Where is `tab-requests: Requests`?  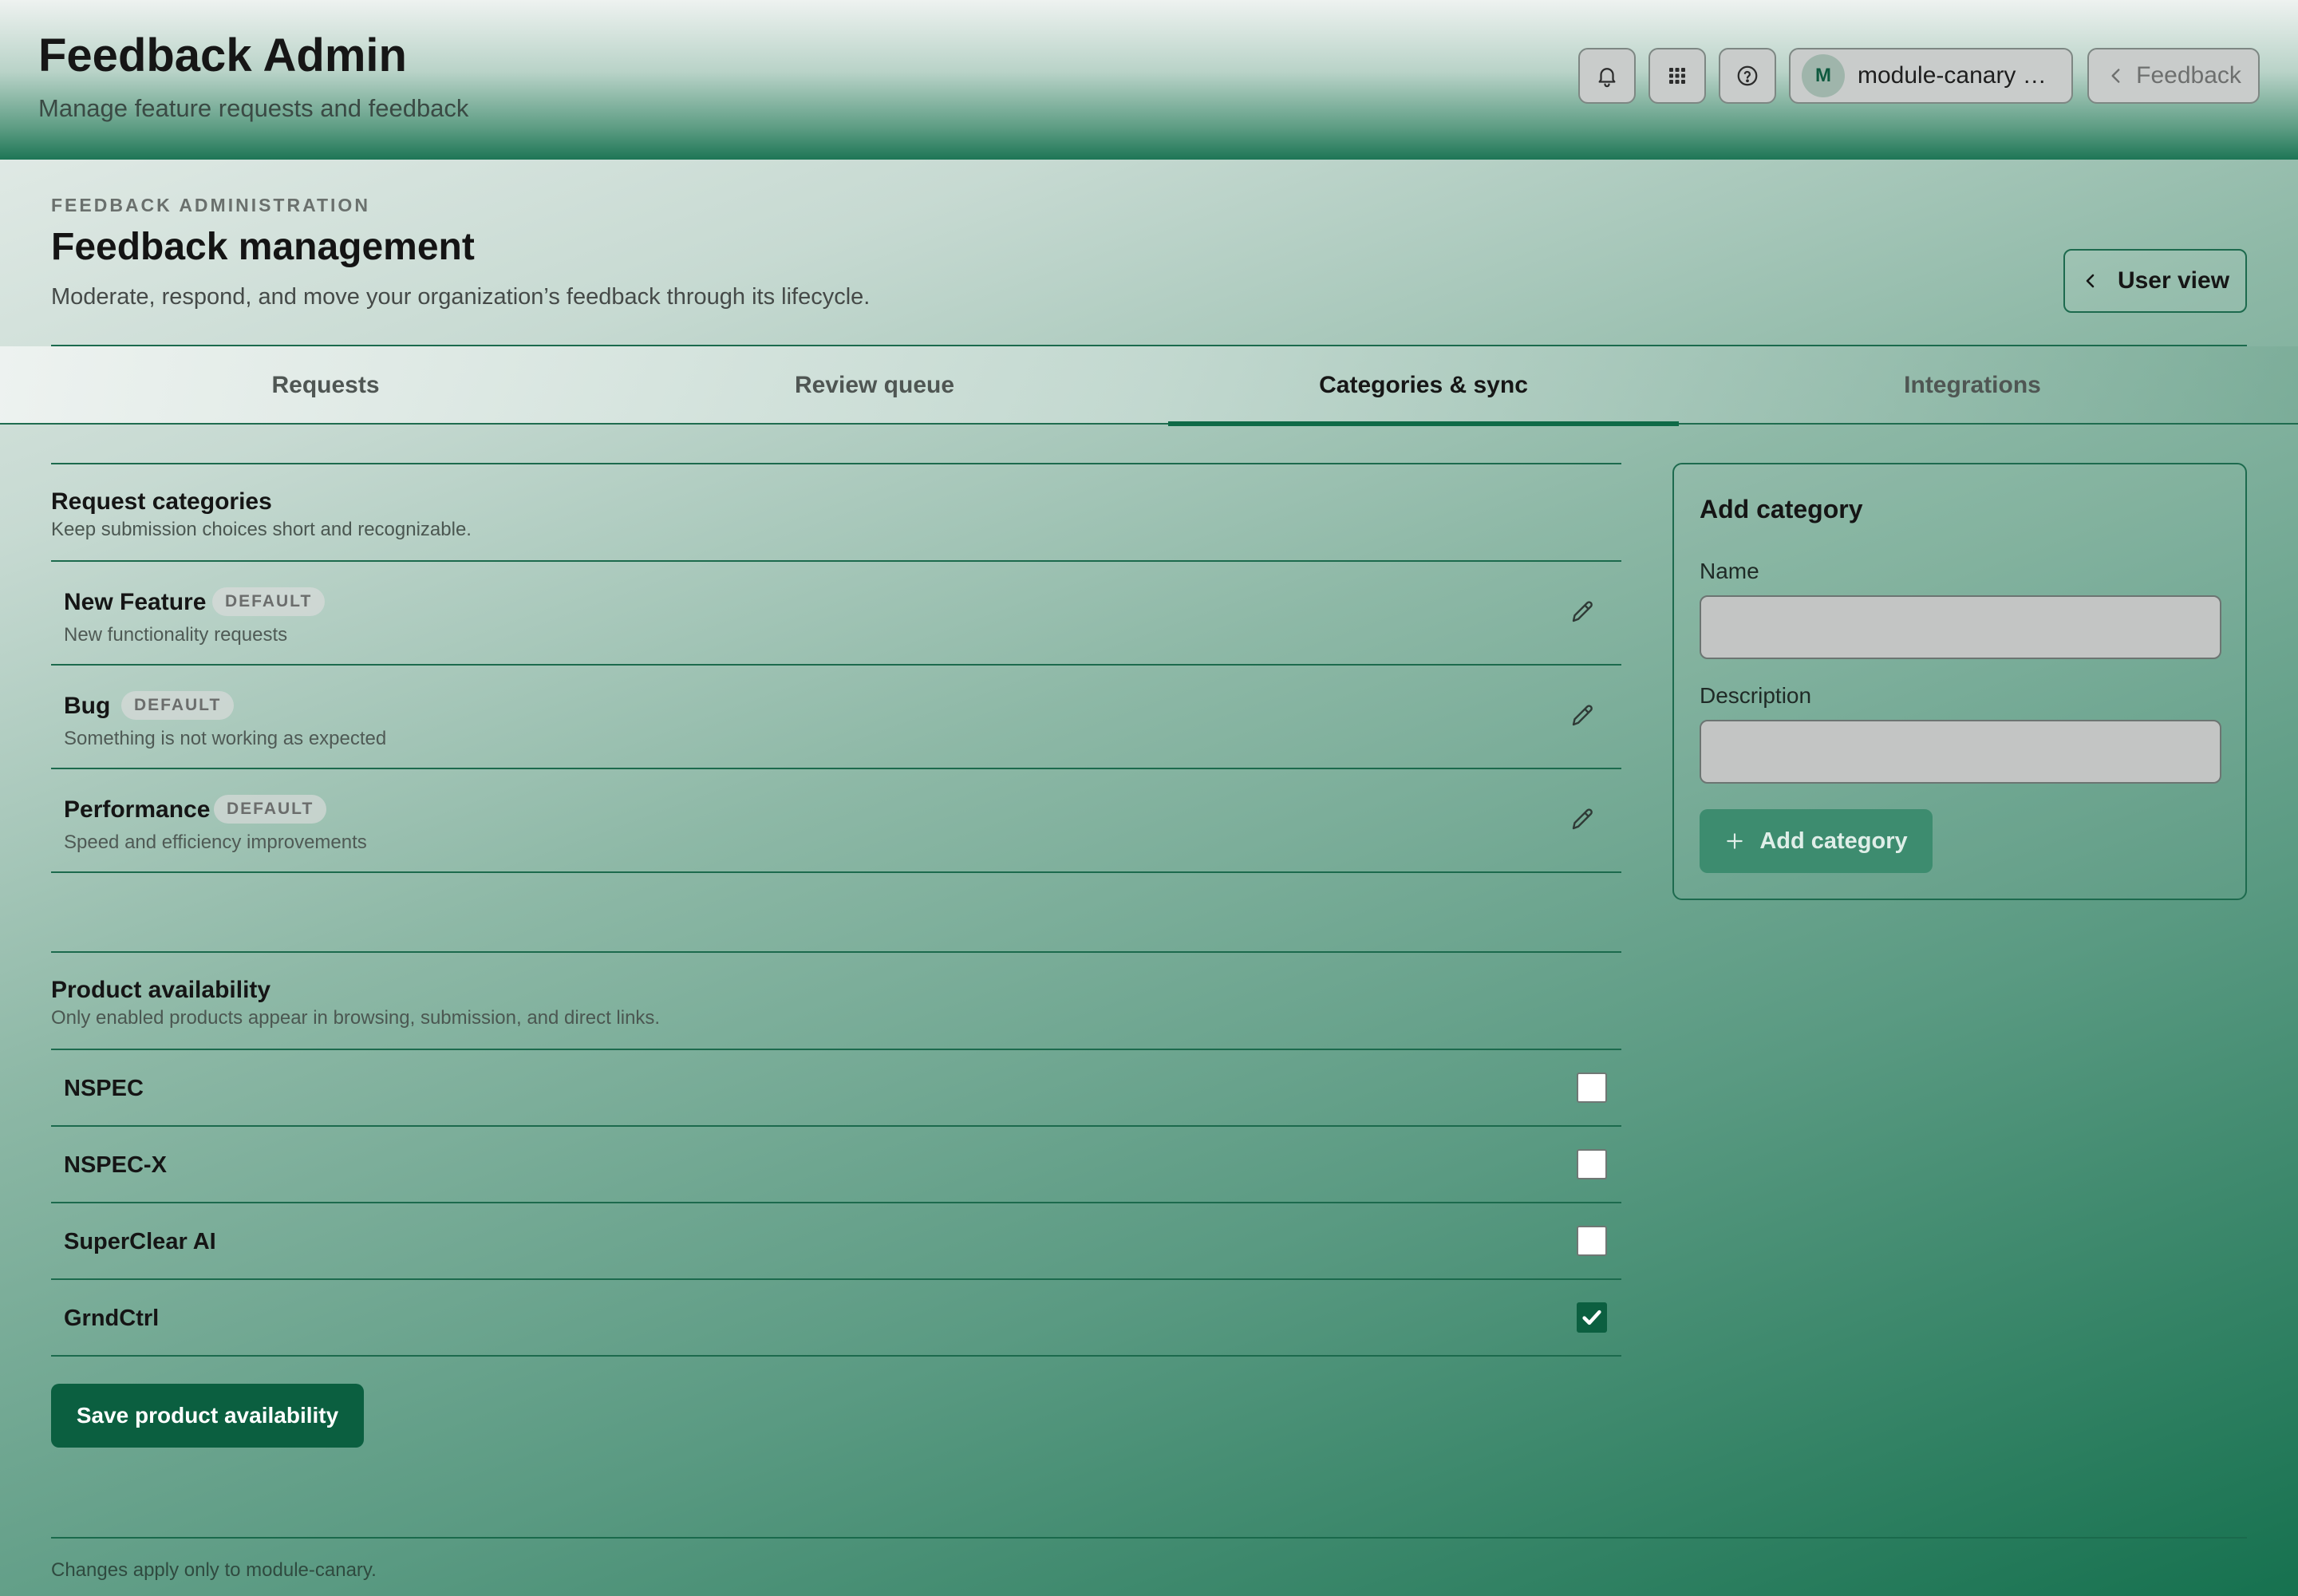
tab-requests: Requests is located at coordinates (325, 385).